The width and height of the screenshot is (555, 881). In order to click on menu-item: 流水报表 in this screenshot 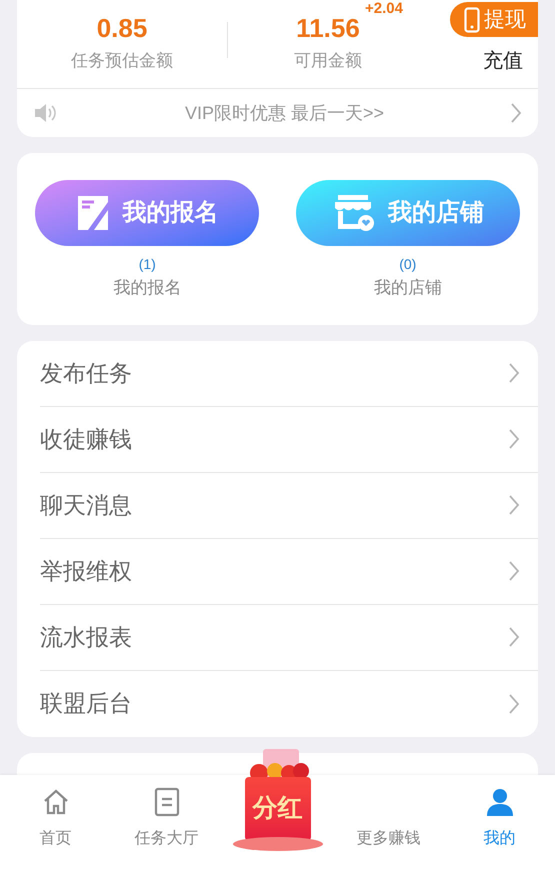, I will do `click(289, 637)`.